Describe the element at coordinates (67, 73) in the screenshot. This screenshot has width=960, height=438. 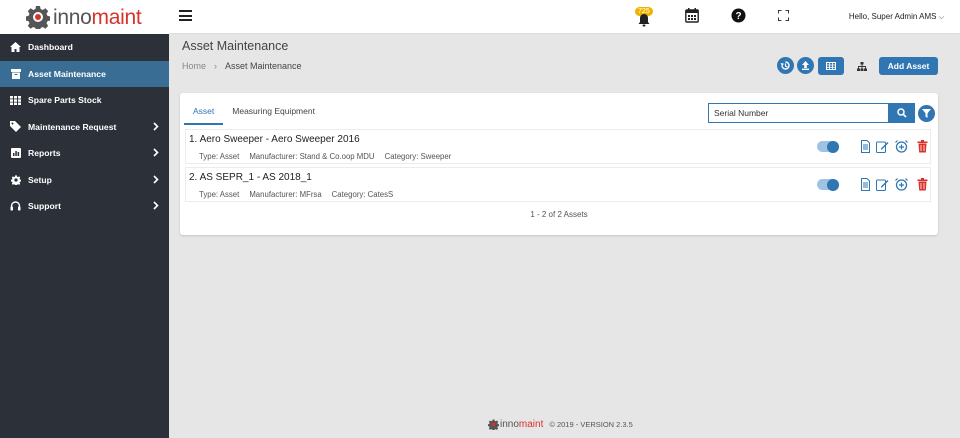
I see `sidebar-item-label: Asset Maintenance` at that location.